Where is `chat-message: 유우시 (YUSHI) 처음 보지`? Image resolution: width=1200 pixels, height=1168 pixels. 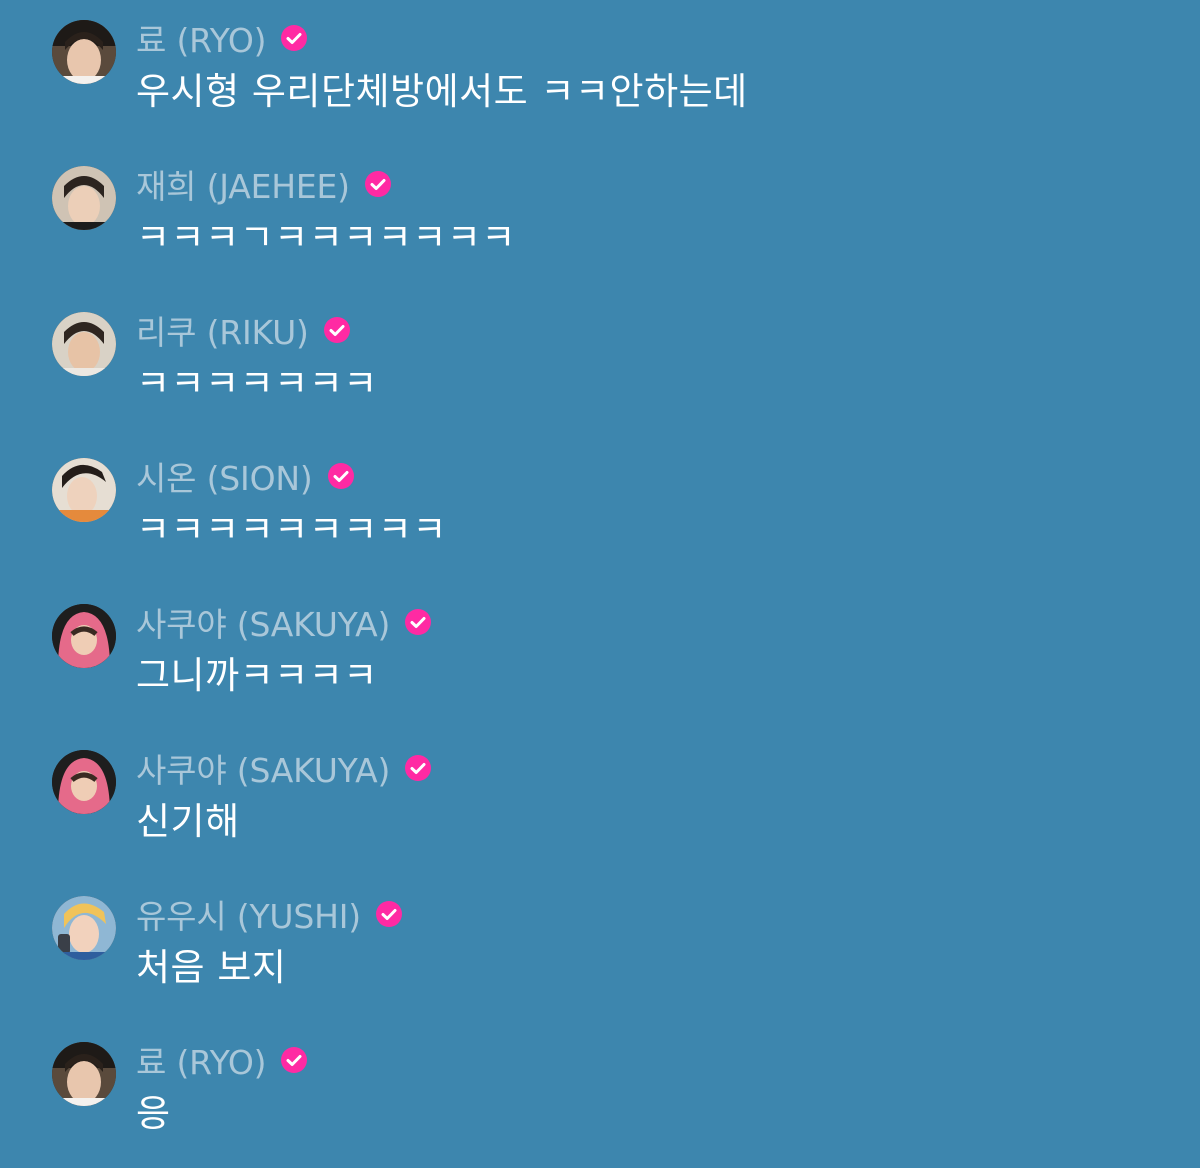 chat-message: 유우시 (YUSHI) 처음 보지 is located at coordinates (600, 949).